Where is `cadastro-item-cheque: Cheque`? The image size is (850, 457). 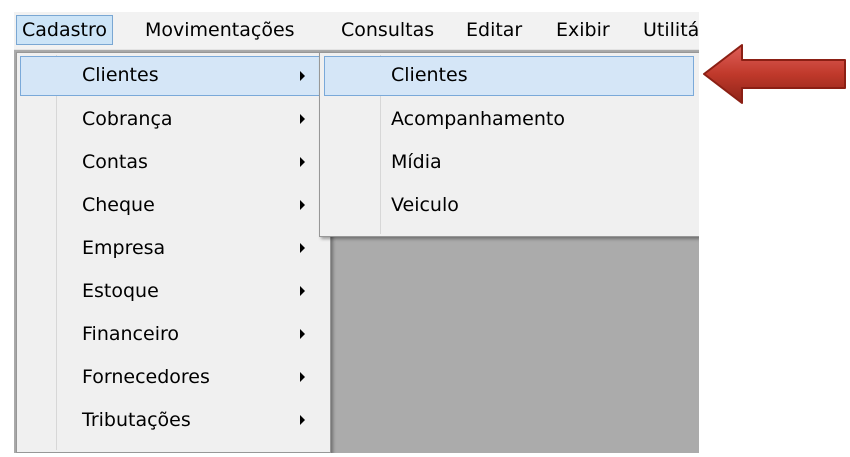
cadastro-item-cheque: Cheque is located at coordinates (173, 205).